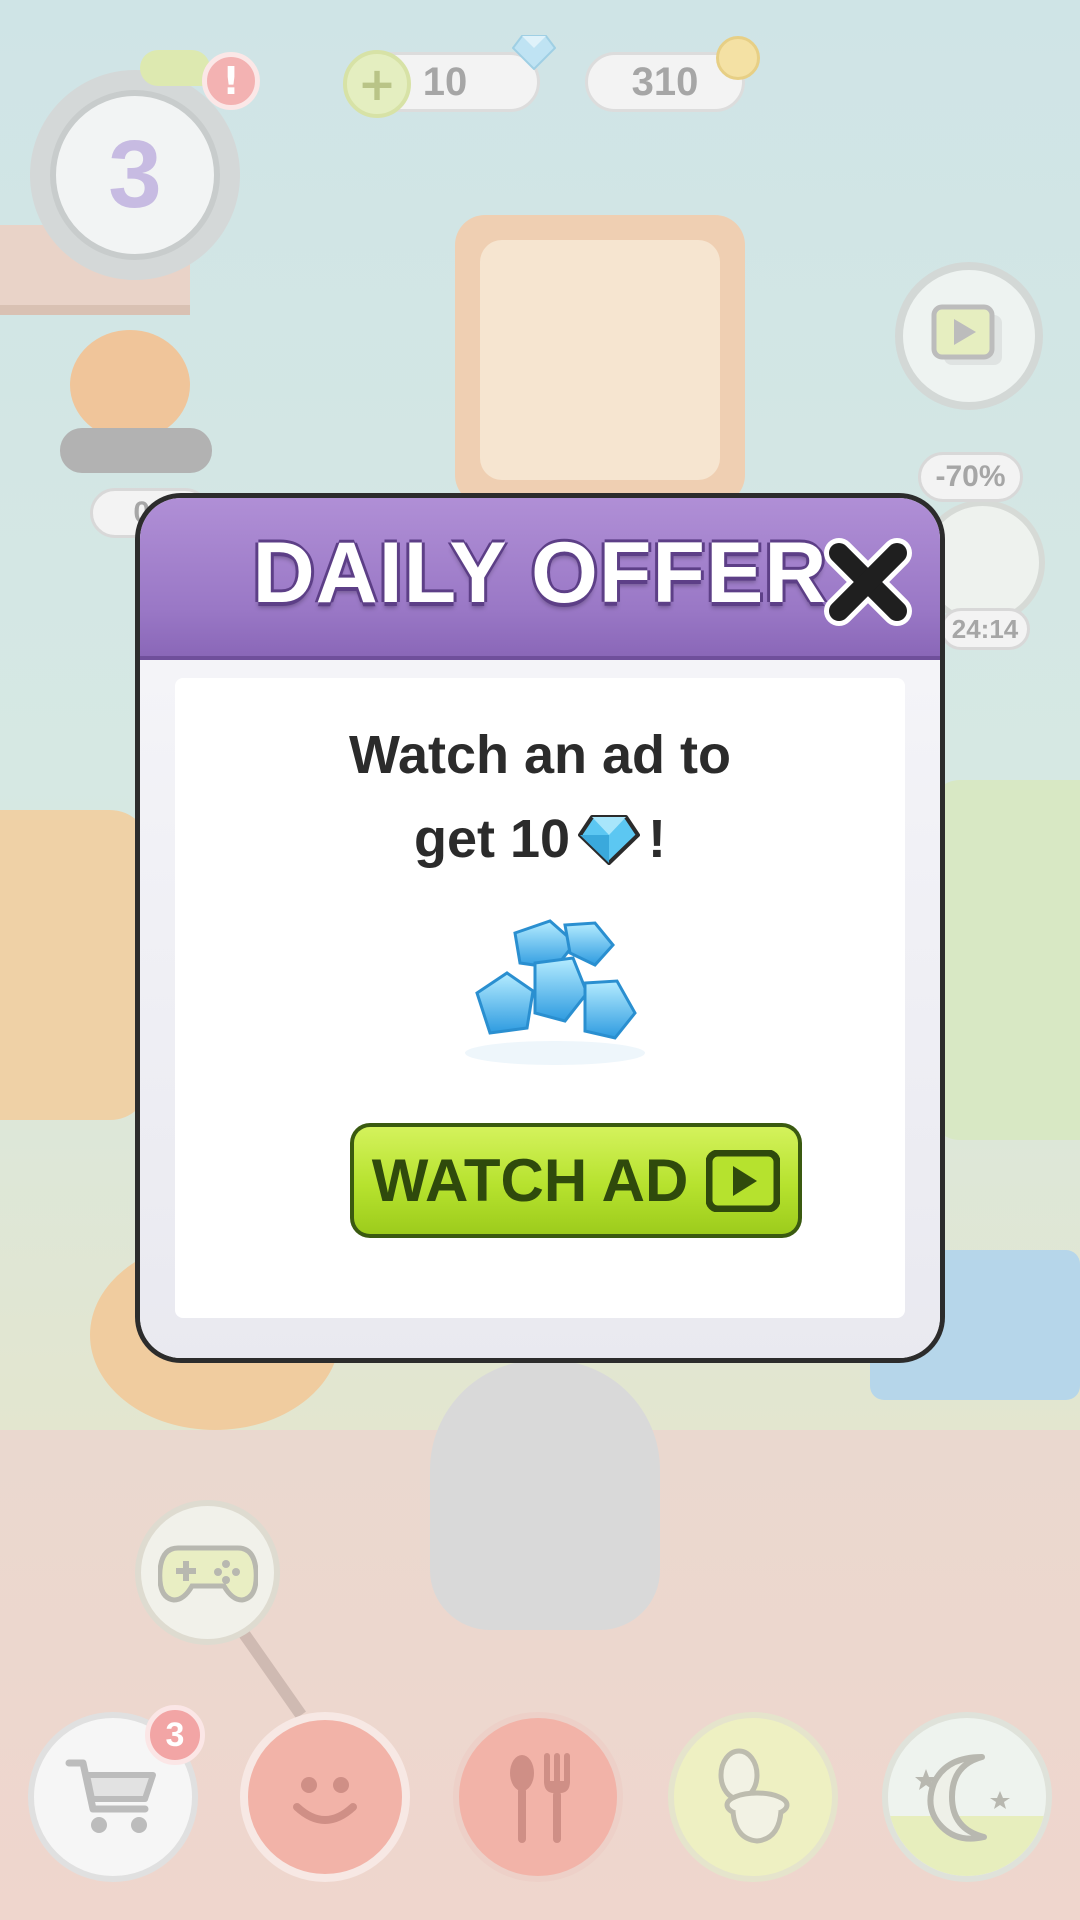 The image size is (1080, 1920). Describe the element at coordinates (325, 1800) in the screenshot. I see `smiley-icon` at that location.